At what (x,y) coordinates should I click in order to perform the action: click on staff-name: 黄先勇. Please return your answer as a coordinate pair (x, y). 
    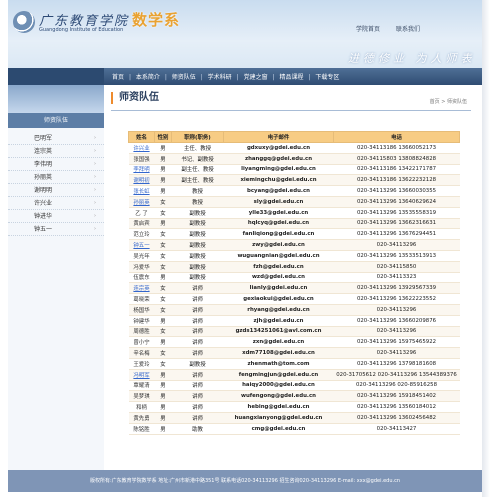
    Looking at the image, I should click on (141, 418).